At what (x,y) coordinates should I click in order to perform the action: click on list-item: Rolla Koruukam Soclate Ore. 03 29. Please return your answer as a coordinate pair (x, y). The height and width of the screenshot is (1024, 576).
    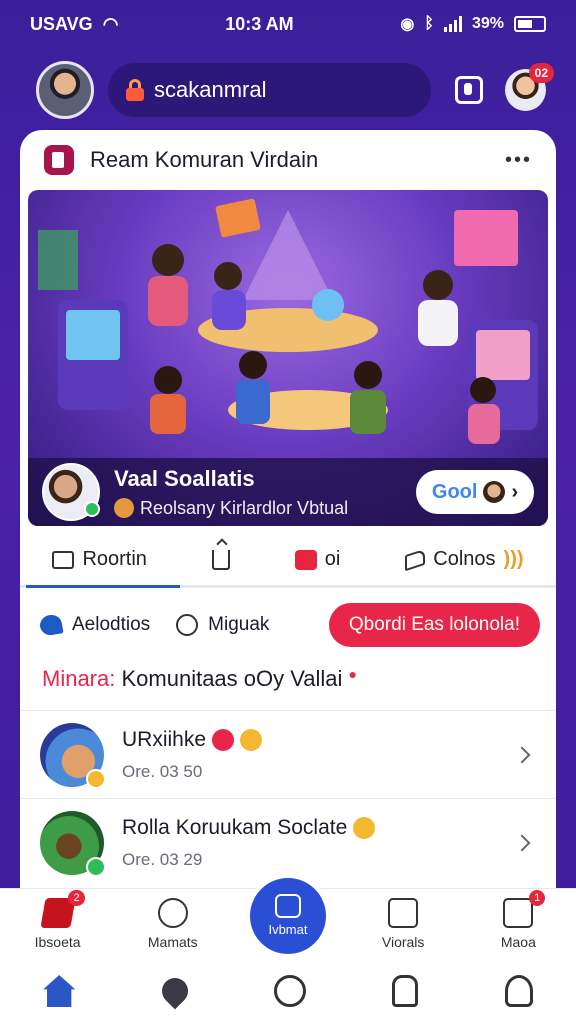
    Looking at the image, I should click on (288, 842).